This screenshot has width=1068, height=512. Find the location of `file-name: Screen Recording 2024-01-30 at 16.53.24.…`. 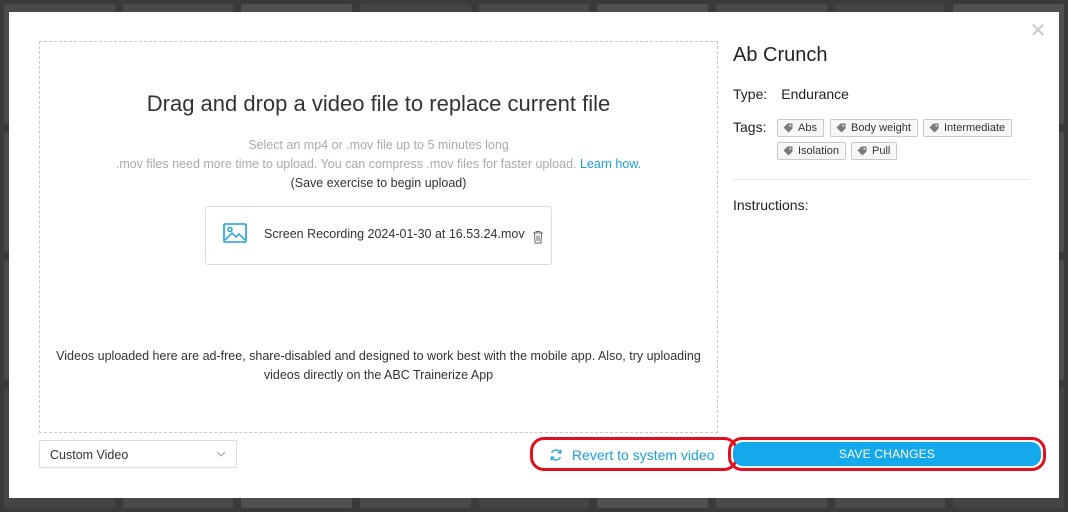

file-name: Screen Recording 2024-01-30 at 16.53.24.… is located at coordinates (394, 234).